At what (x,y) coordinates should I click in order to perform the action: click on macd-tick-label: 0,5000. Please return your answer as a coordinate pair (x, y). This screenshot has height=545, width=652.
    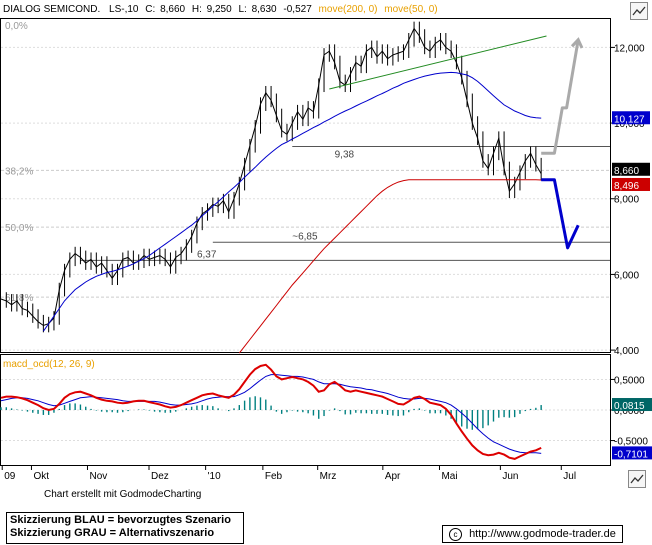
    Looking at the image, I should click on (629, 380).